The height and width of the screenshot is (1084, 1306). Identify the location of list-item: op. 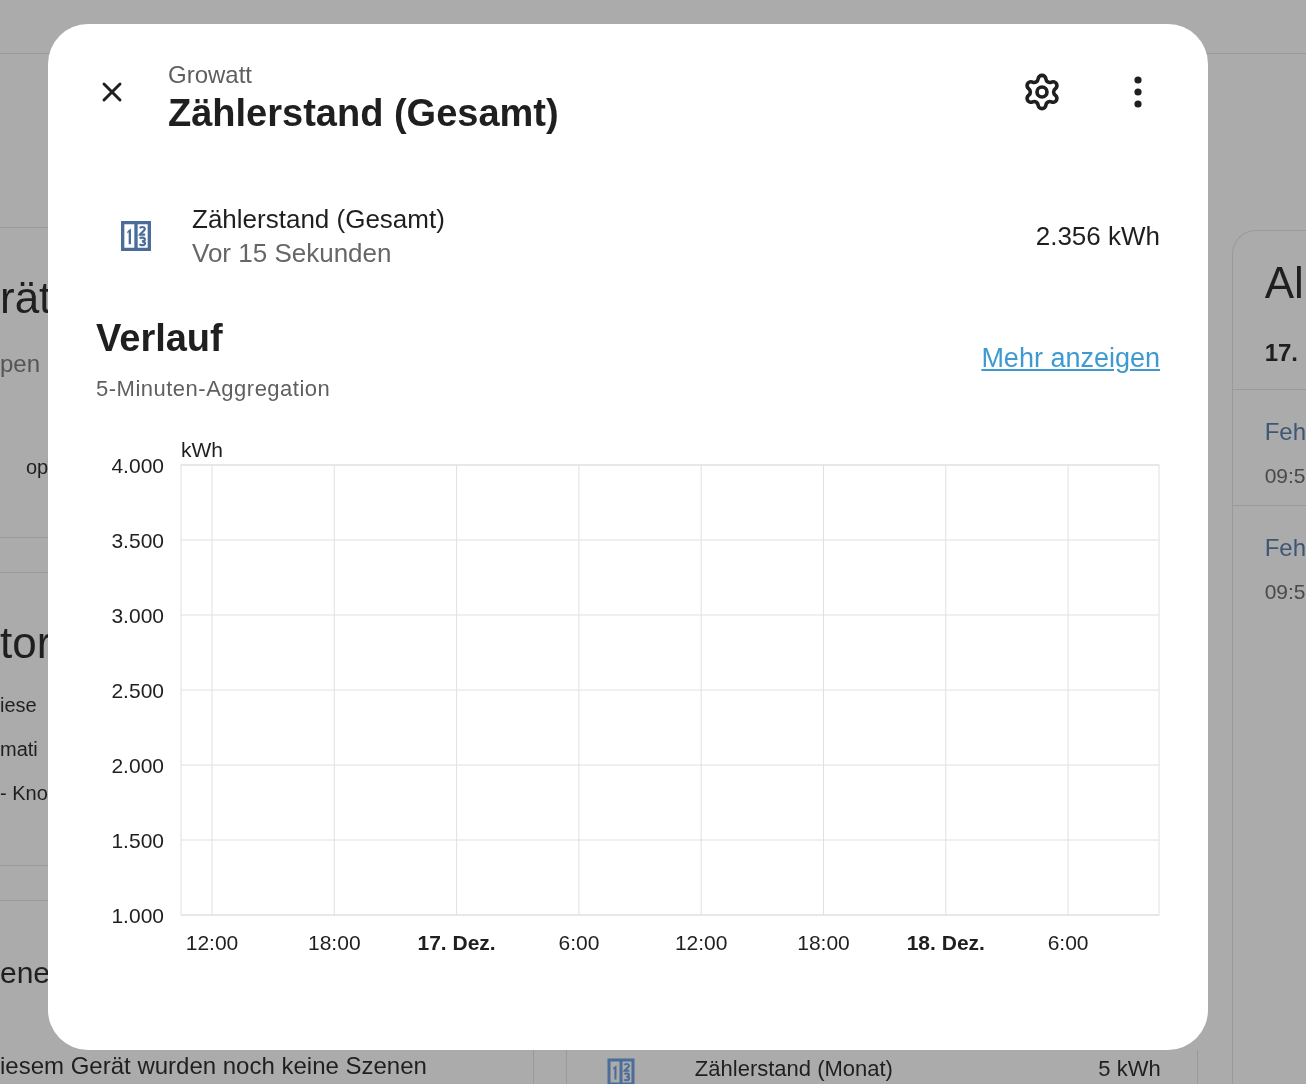
(37, 467).